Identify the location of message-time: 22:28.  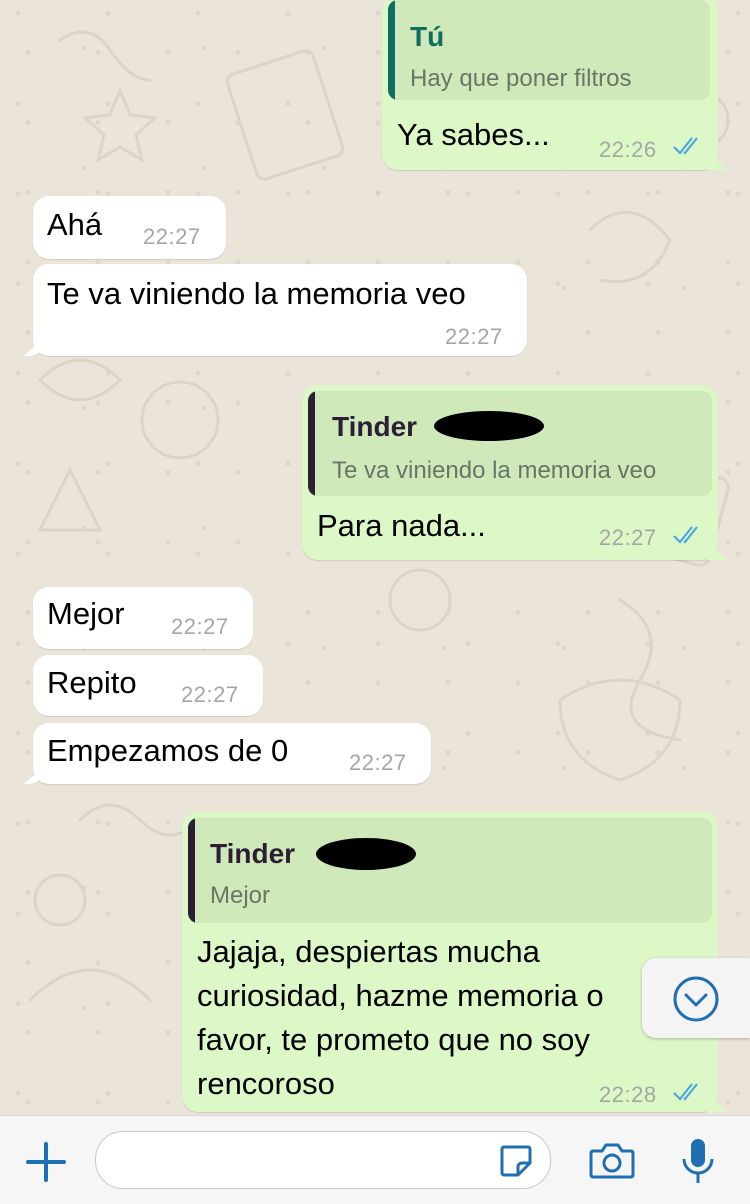
(628, 1094).